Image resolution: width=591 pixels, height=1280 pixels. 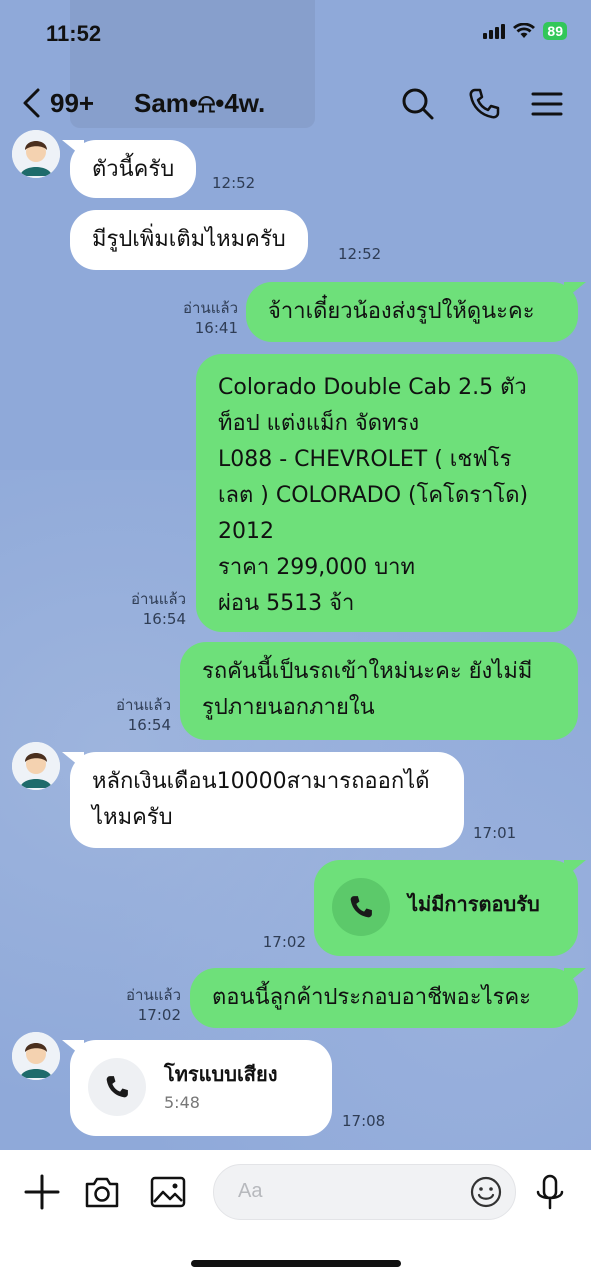 I want to click on signal-icon, so click(x=494, y=31).